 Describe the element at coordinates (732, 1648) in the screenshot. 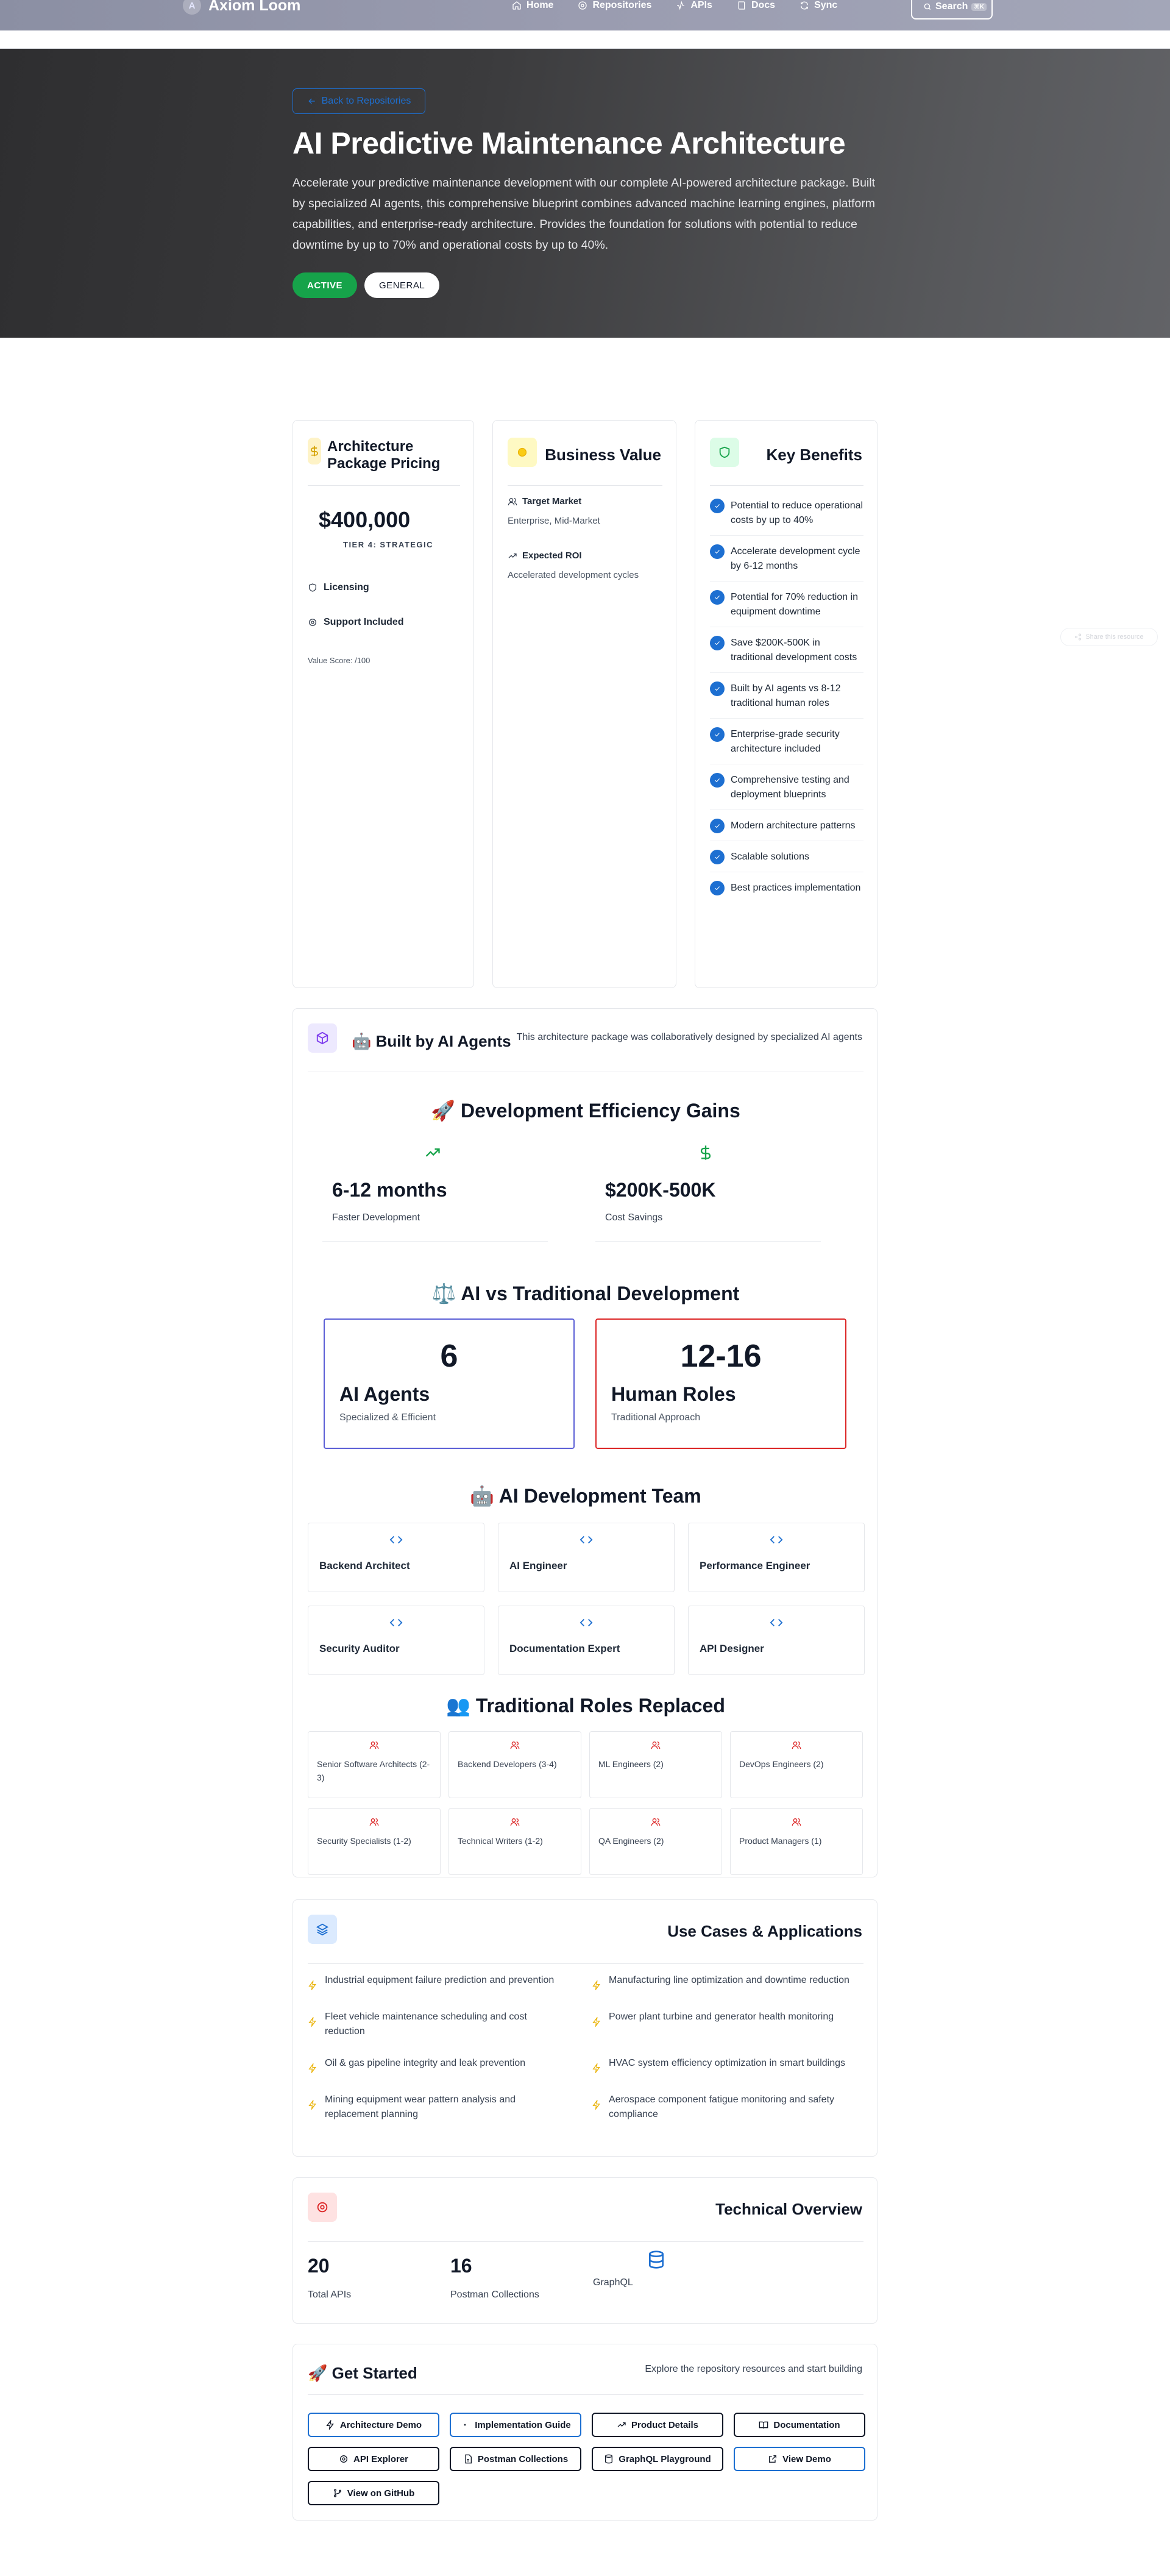

I see `team-member-name: API Designer` at that location.